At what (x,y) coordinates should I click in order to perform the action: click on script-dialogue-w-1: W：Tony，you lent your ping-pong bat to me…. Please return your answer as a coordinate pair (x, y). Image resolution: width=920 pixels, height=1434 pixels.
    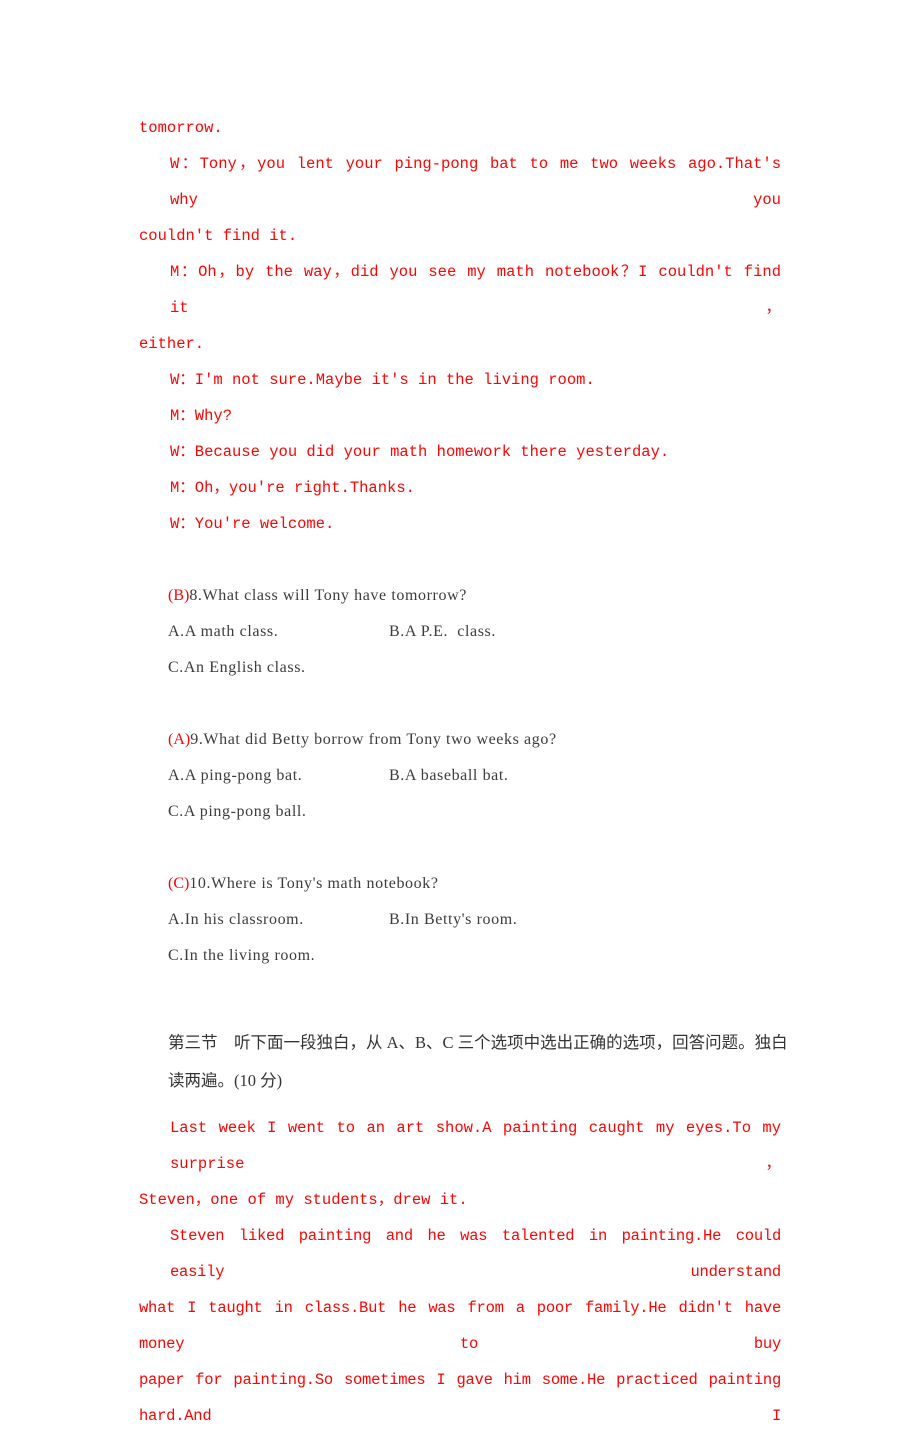
    Looking at the image, I should click on (460, 200).